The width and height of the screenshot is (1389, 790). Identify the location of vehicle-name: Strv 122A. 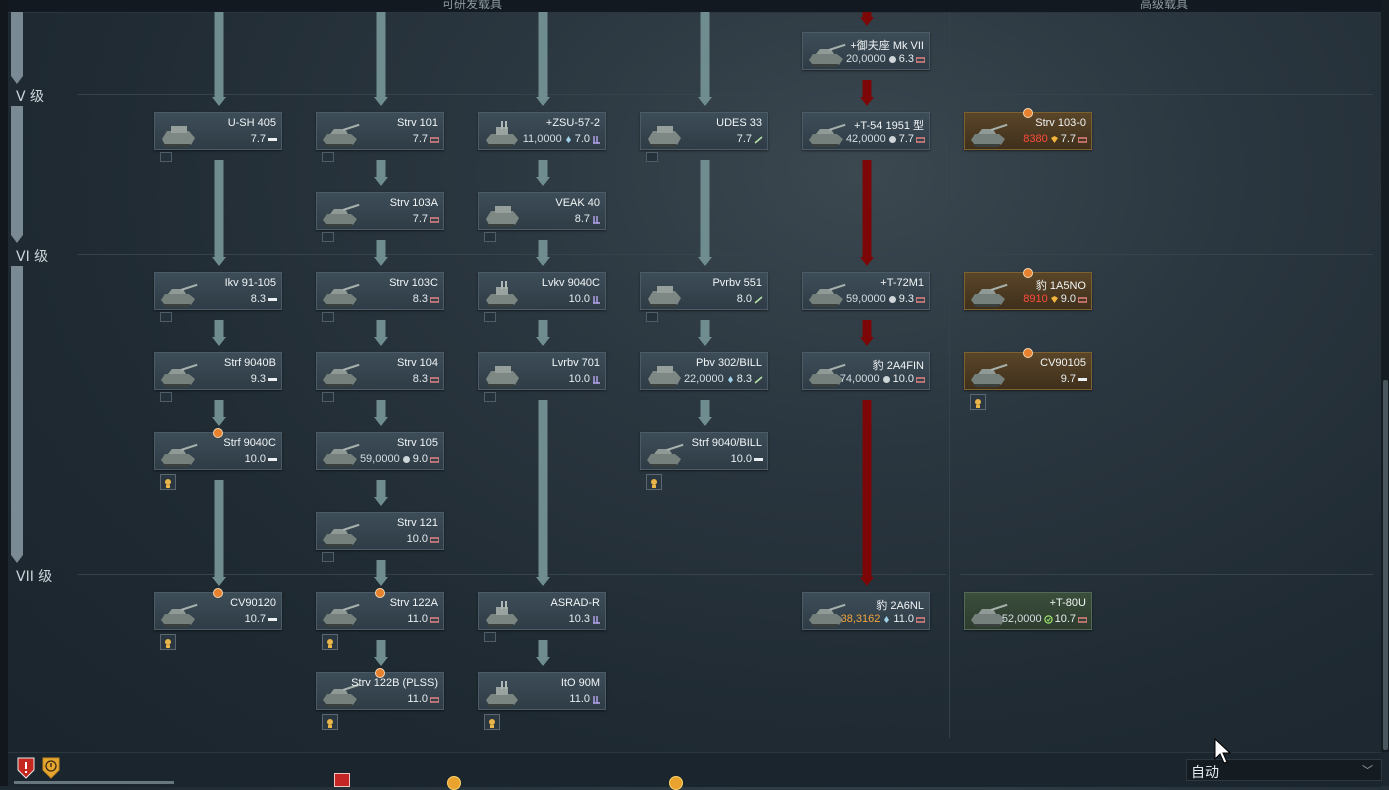
(413, 603).